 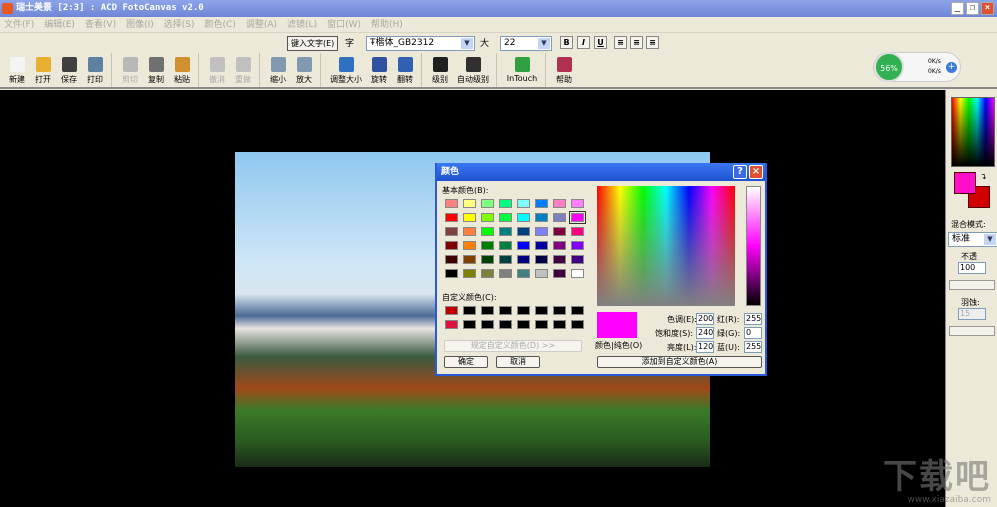 I want to click on toolbar-button: 打开, so click(x=43, y=70).